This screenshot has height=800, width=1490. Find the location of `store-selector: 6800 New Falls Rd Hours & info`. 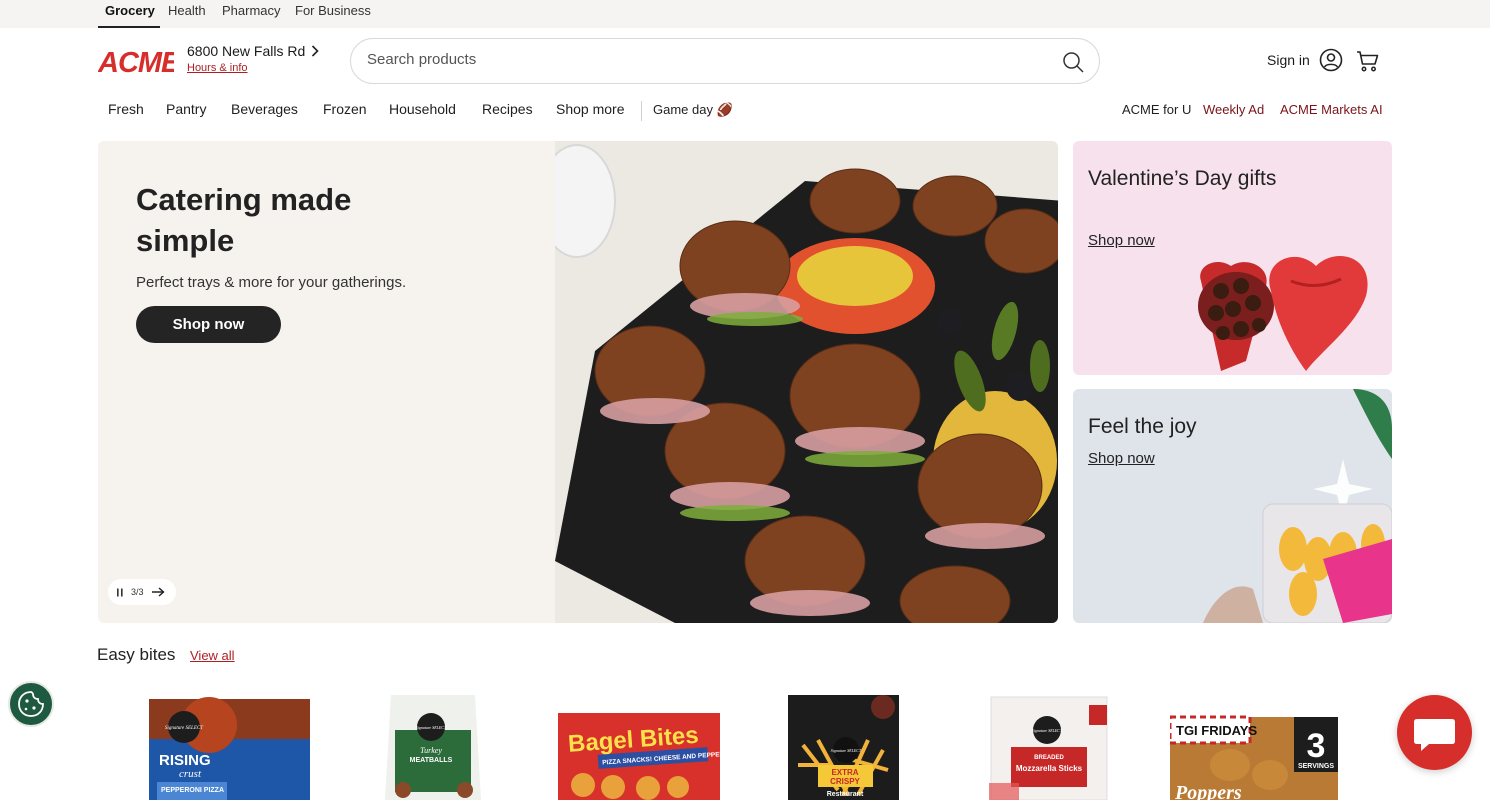

store-selector: 6800 New Falls Rd Hours & info is located at coordinates (253, 58).